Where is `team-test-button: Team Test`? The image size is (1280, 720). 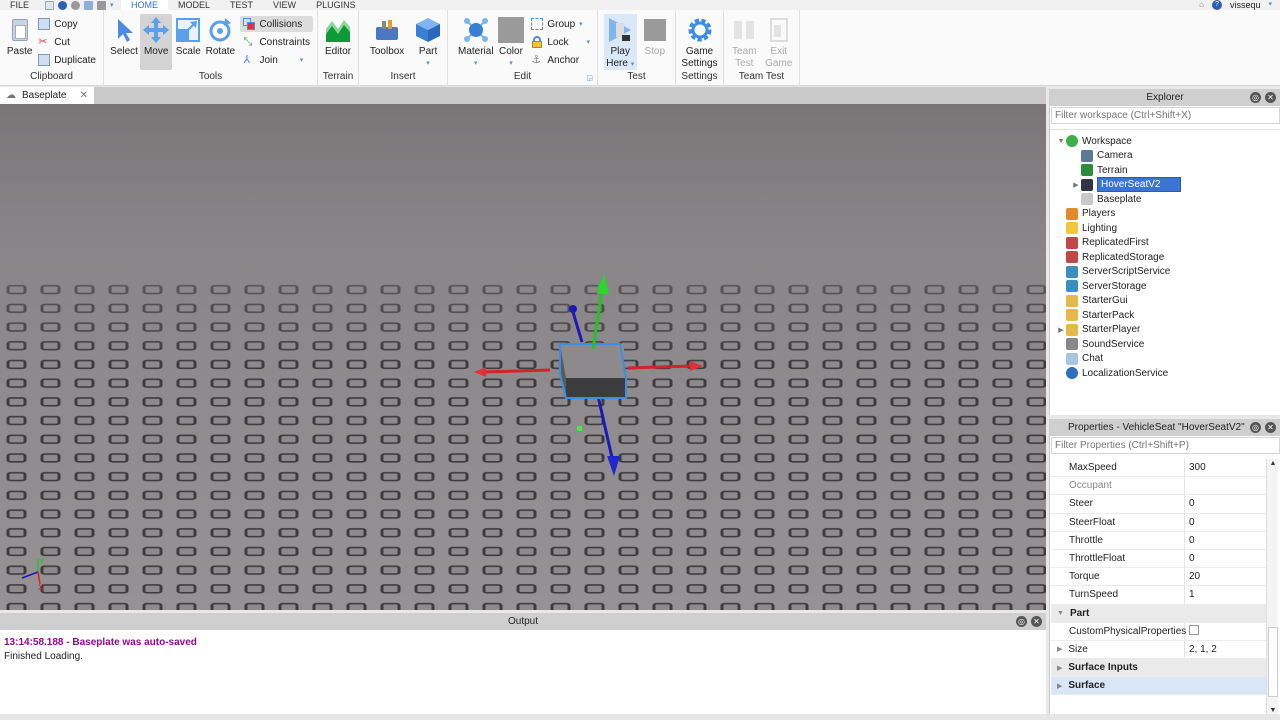
team-test-button: Team Test is located at coordinates (744, 42).